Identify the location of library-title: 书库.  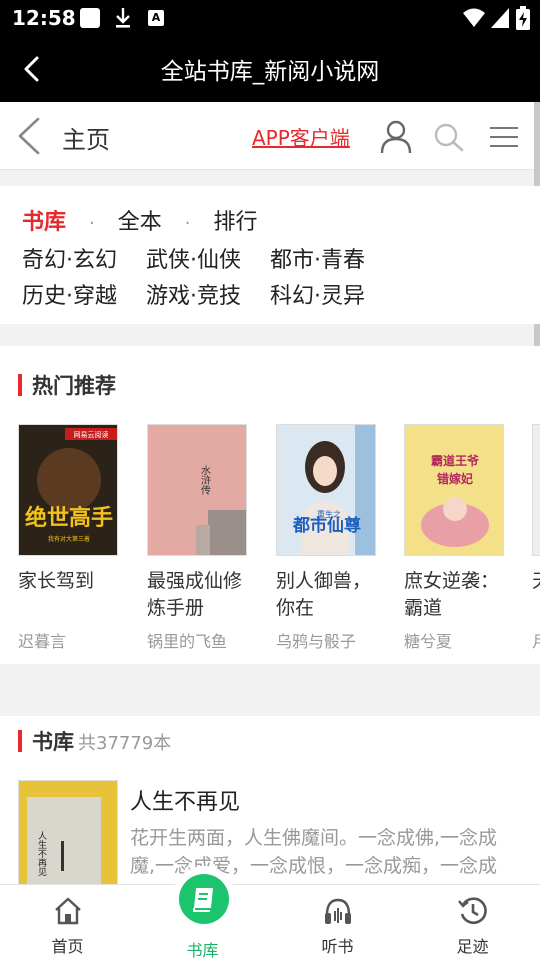
(53, 742).